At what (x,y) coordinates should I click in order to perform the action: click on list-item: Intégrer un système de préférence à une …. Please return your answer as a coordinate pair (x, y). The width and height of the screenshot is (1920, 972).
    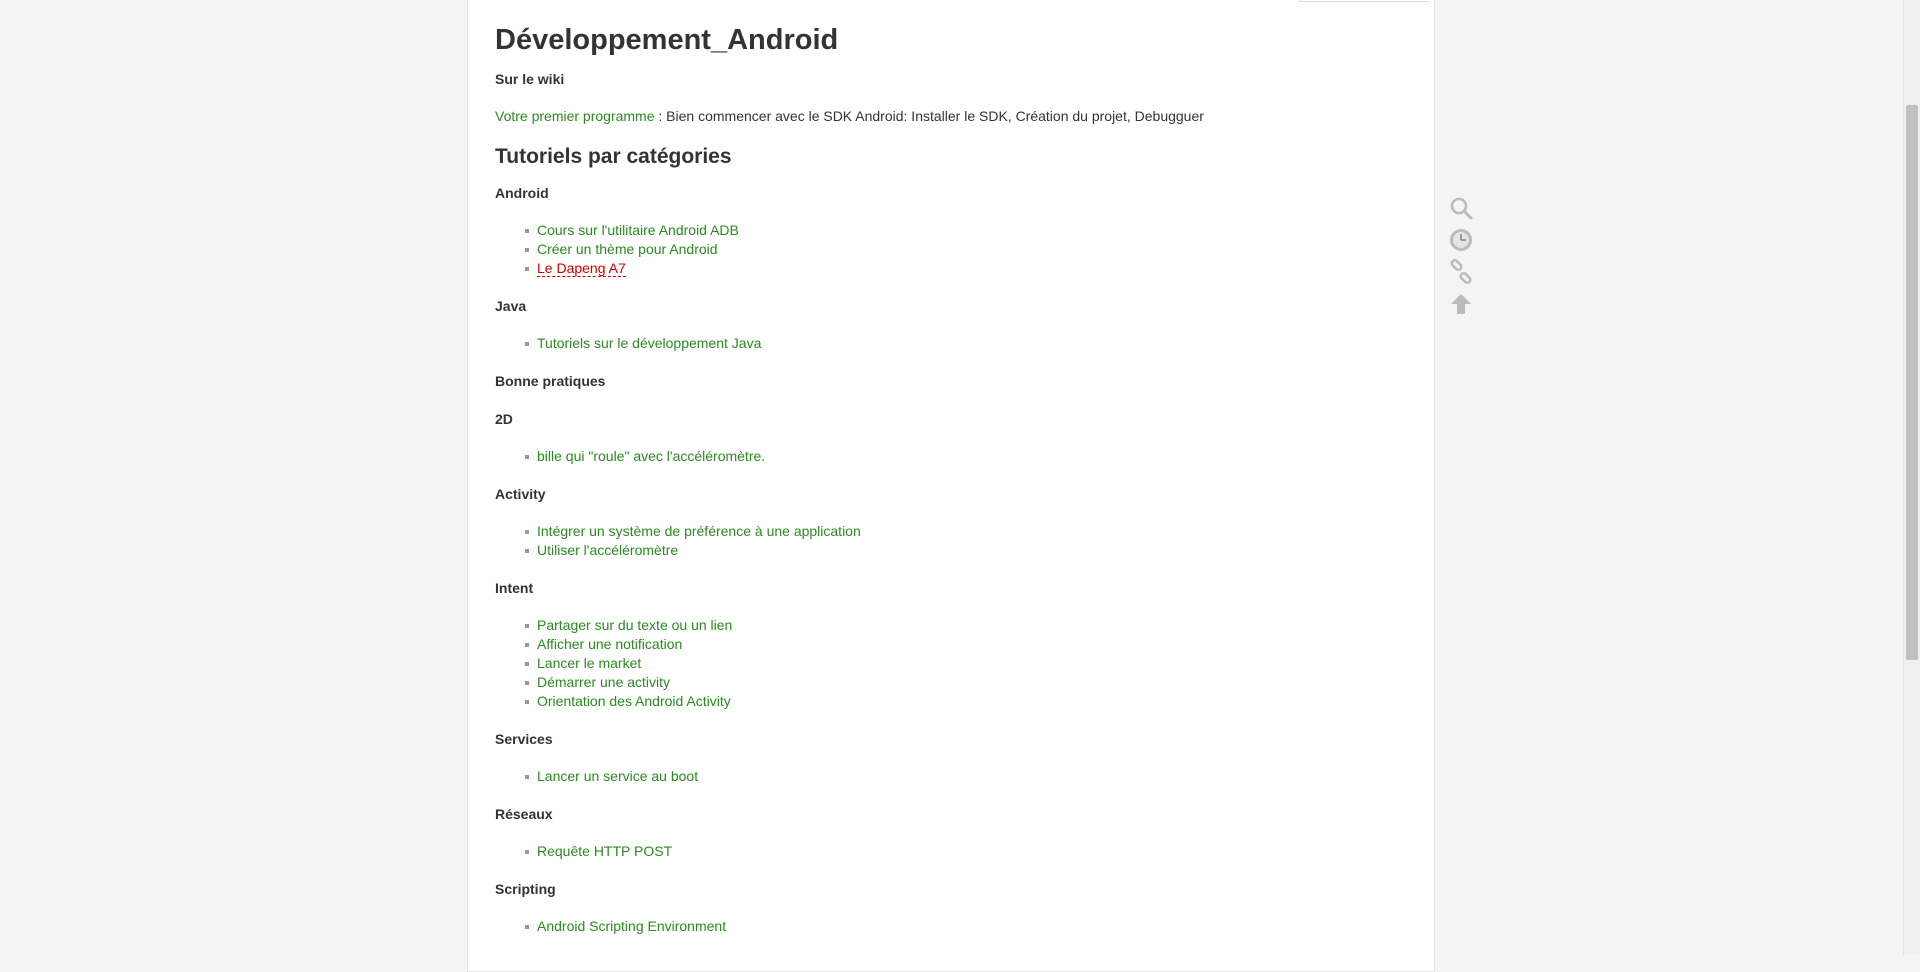
    Looking at the image, I should click on (960, 531).